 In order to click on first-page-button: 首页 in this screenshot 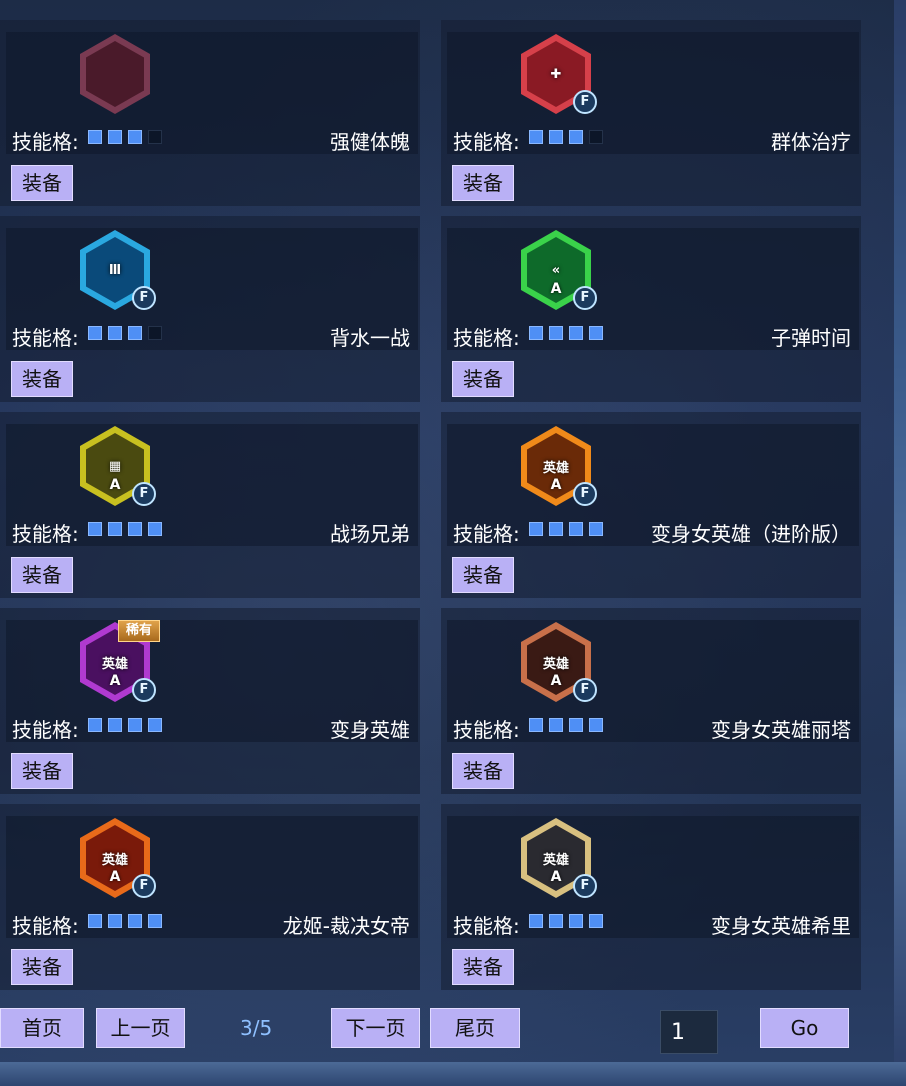, I will do `click(42, 1028)`.